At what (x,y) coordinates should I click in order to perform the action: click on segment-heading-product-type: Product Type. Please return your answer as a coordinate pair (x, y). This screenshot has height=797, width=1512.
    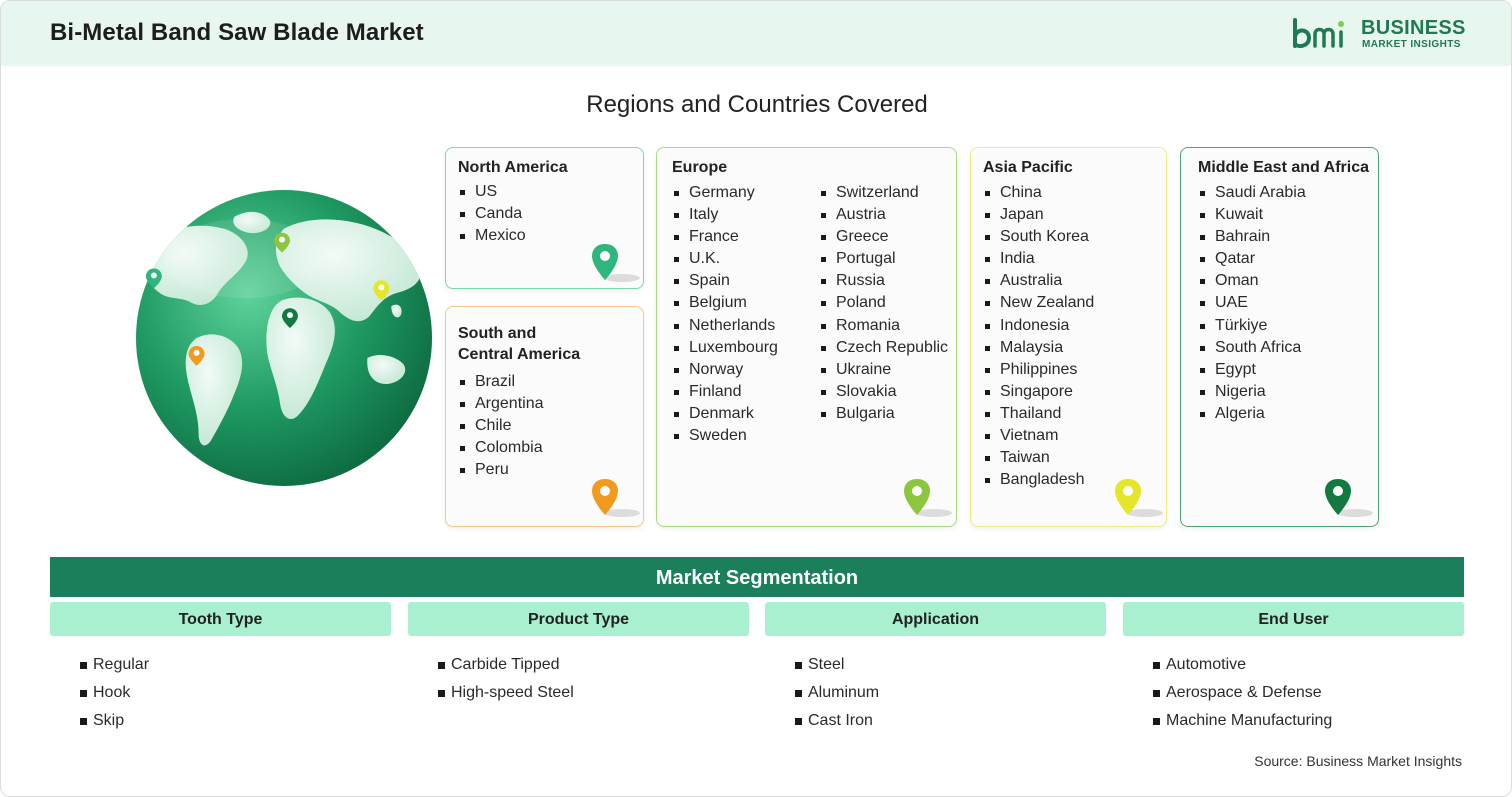
    Looking at the image, I should click on (578, 619).